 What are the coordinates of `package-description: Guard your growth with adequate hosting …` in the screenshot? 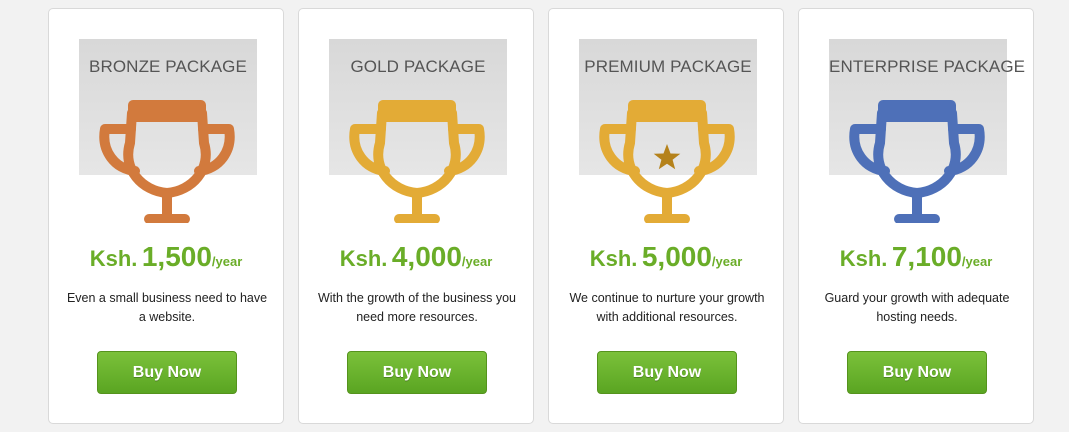 It's located at (917, 307).